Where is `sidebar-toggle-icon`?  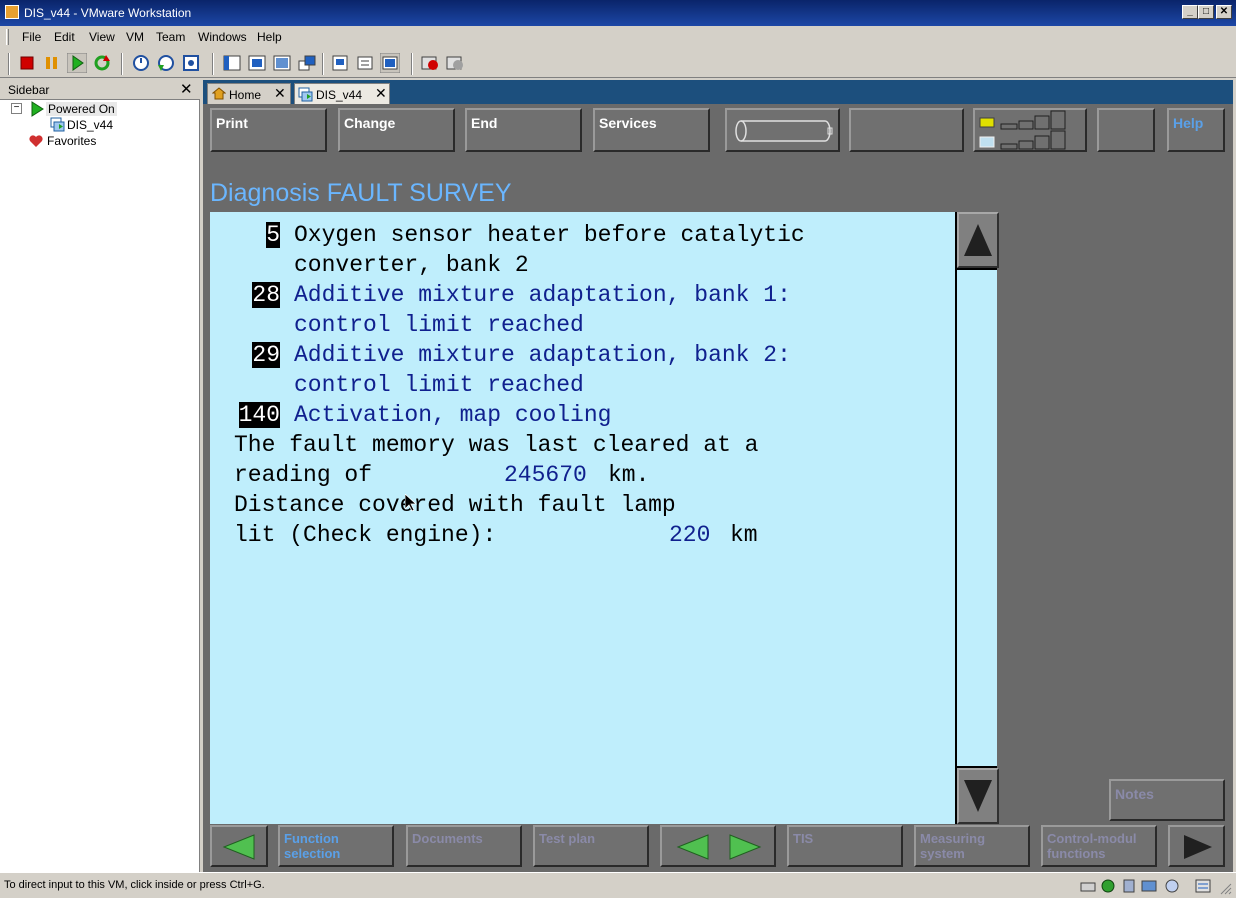
sidebar-toggle-icon is located at coordinates (232, 63).